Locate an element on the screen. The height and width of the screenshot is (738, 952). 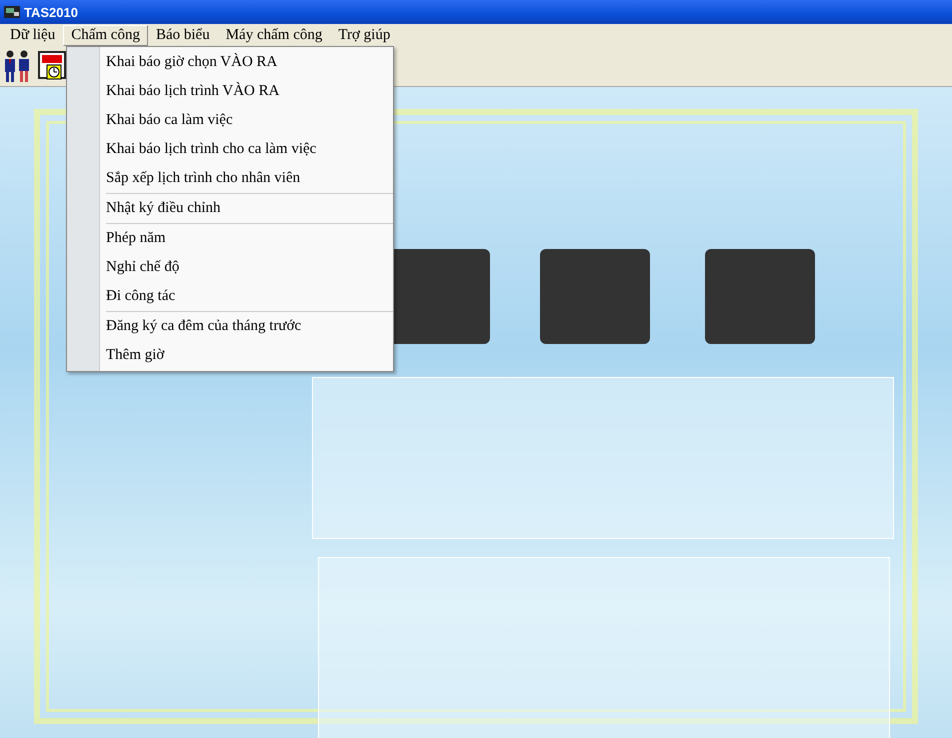
menu-item: Nghỉ chế độ is located at coordinates (246, 267).